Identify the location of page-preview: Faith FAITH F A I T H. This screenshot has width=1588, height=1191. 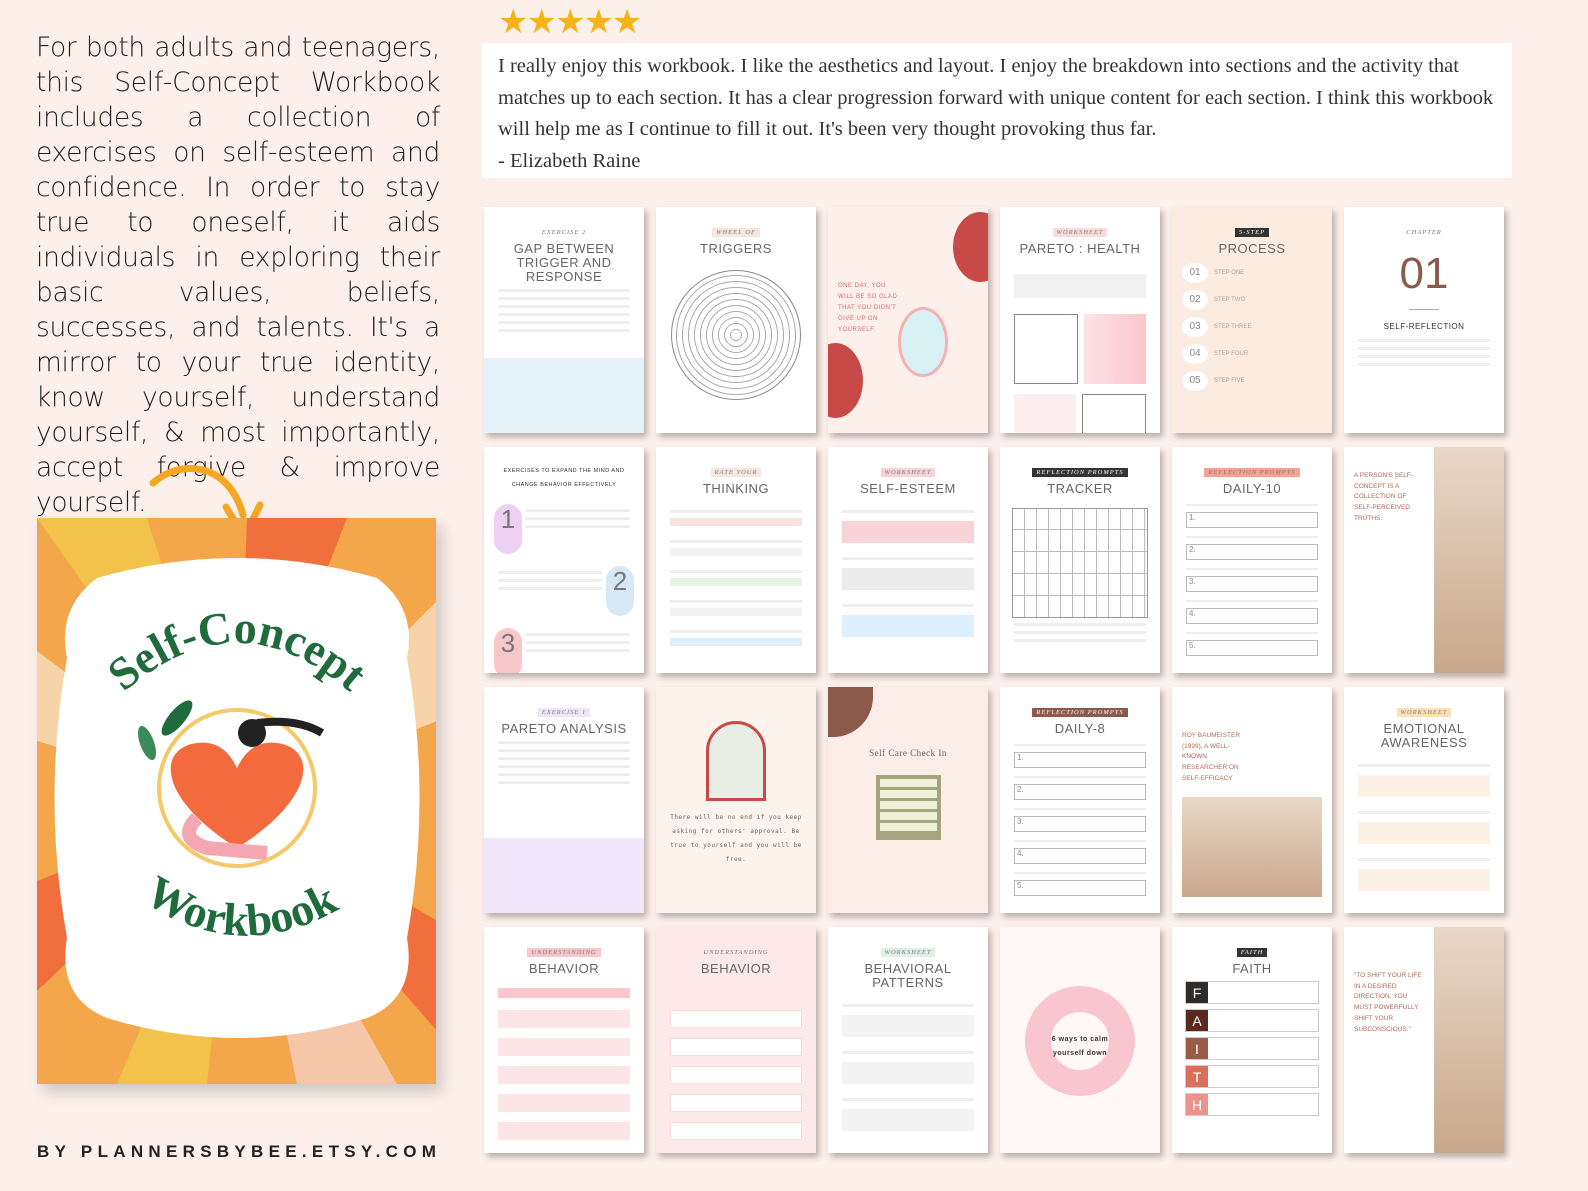
(1252, 1040).